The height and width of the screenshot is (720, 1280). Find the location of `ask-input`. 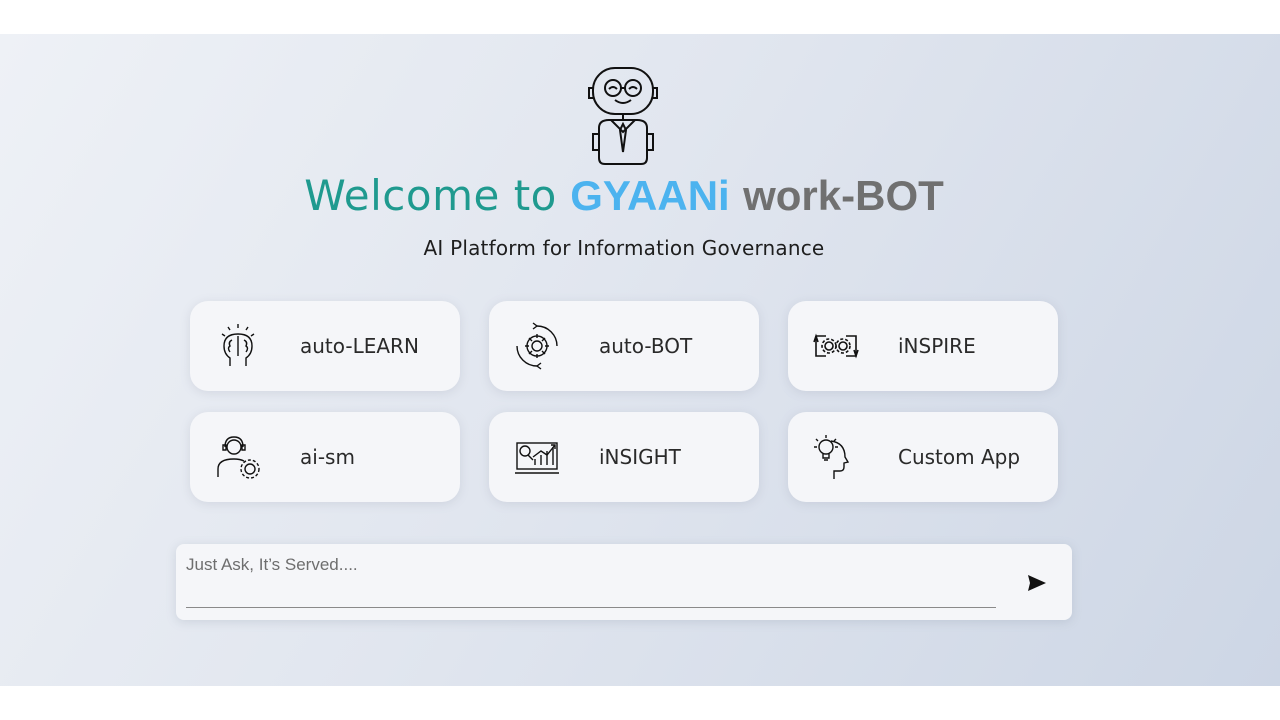

ask-input is located at coordinates (591, 580).